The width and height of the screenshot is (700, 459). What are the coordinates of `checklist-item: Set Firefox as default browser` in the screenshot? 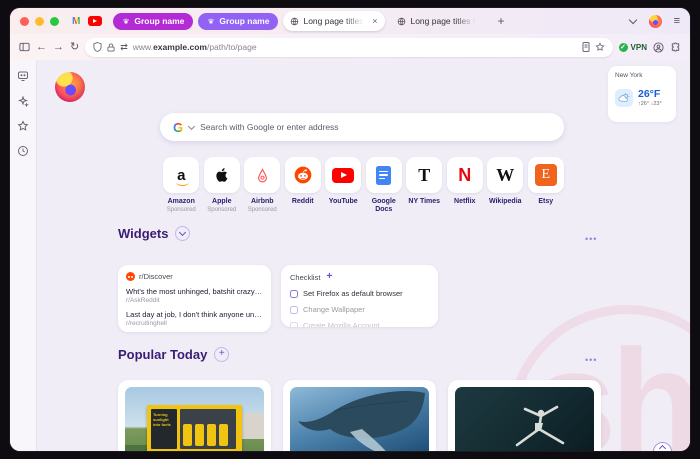 It's located at (359, 293).